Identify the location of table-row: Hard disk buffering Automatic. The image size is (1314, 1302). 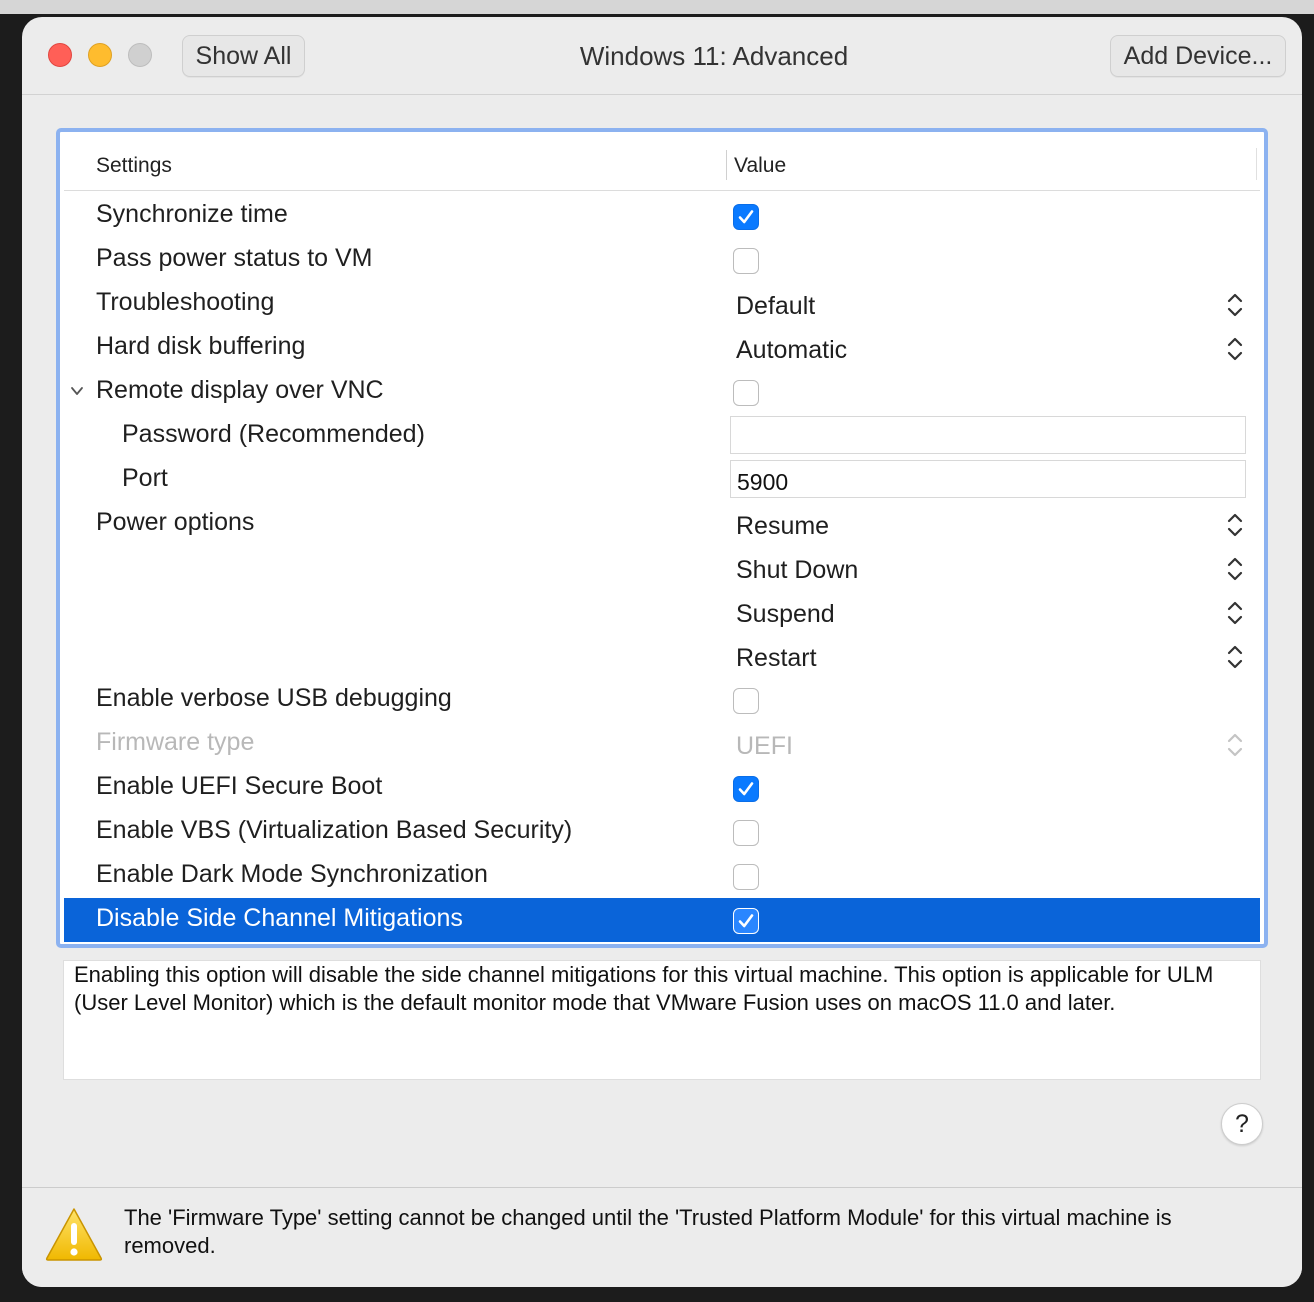
(662, 348).